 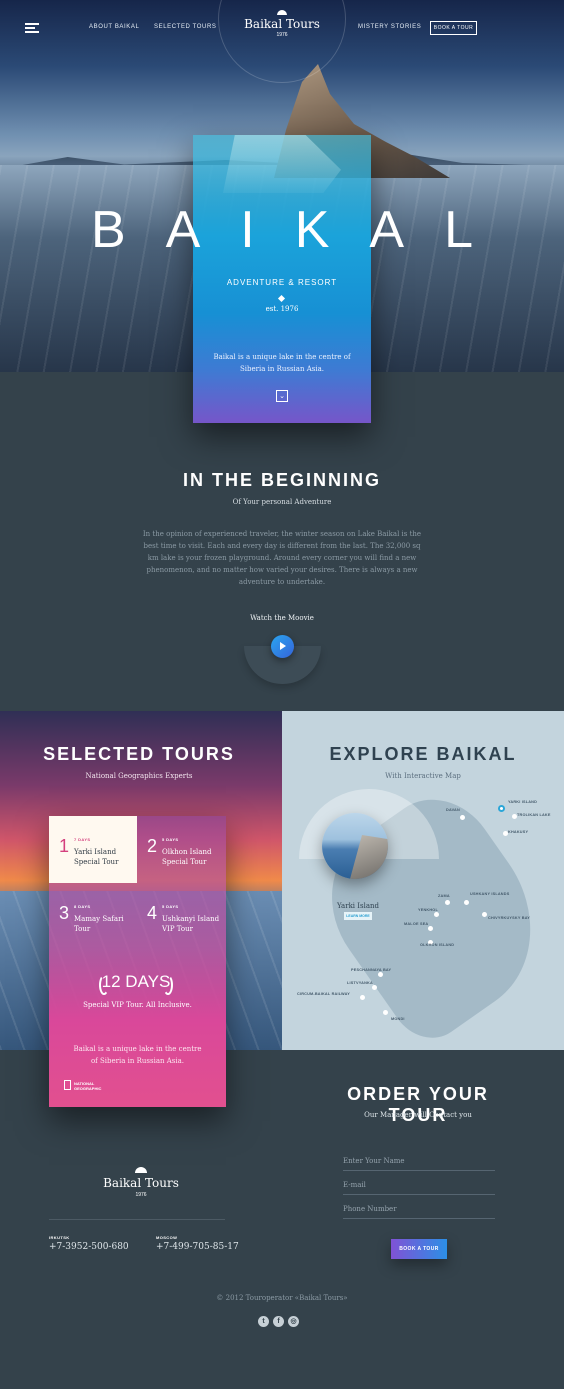 I want to click on contact-phone: +7-3952-500-680, so click(x=89, y=1247).